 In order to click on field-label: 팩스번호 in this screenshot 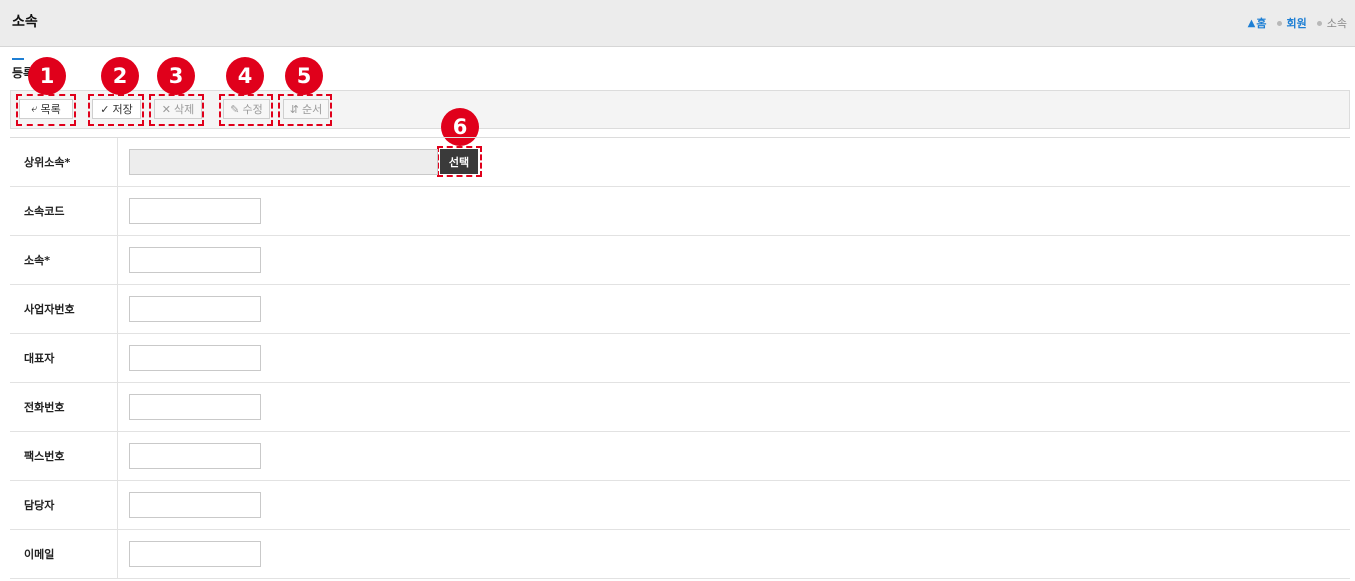, I will do `click(64, 456)`.